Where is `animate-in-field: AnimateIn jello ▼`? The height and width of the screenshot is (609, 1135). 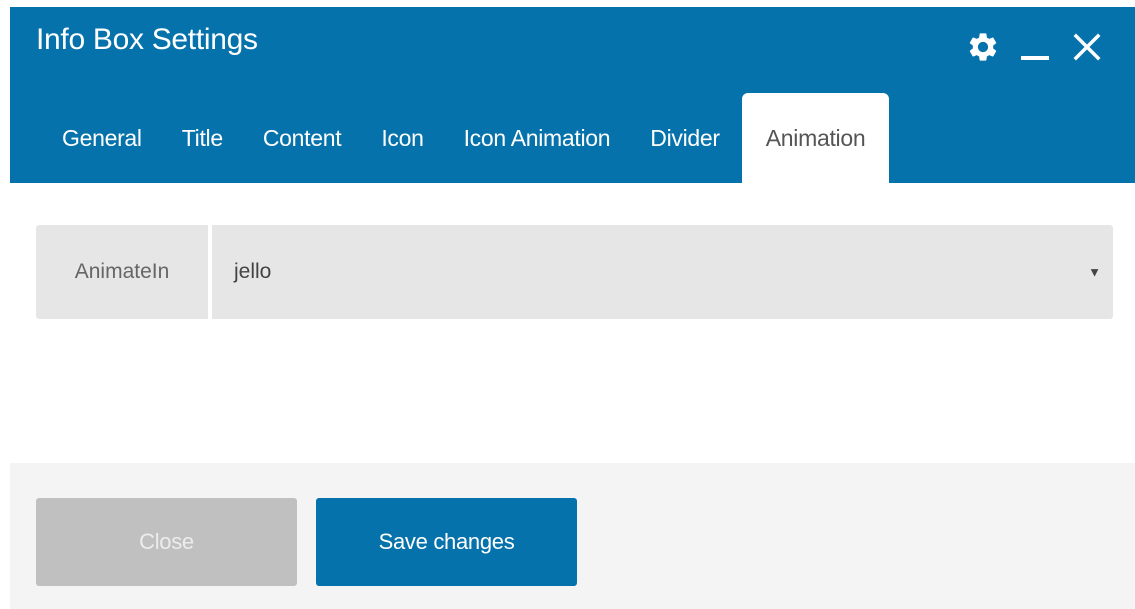
animate-in-field: AnimateIn jello ▼ is located at coordinates (574, 272).